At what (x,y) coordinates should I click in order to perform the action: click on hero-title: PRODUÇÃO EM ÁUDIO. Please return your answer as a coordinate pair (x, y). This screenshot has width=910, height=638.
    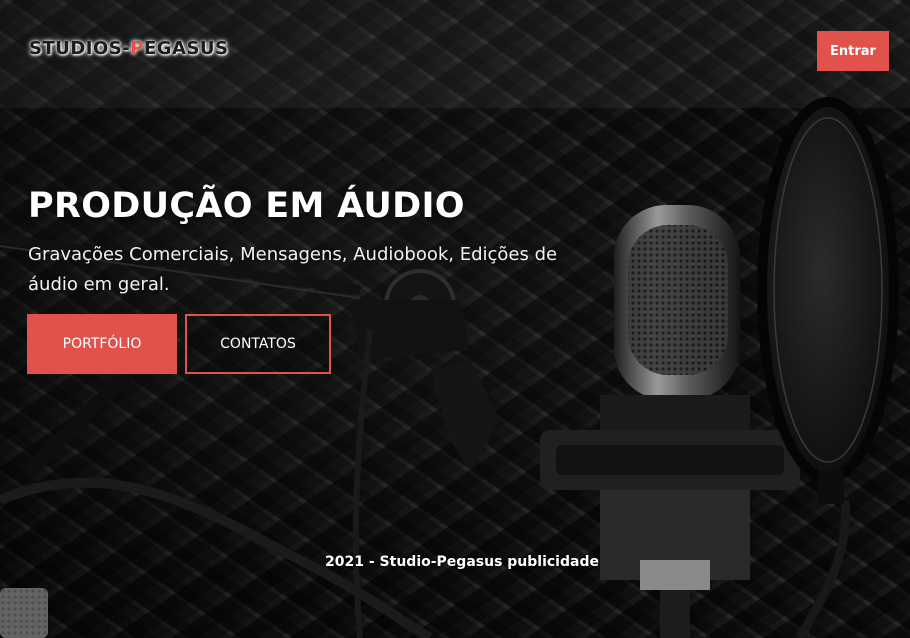
    Looking at the image, I should click on (246, 206).